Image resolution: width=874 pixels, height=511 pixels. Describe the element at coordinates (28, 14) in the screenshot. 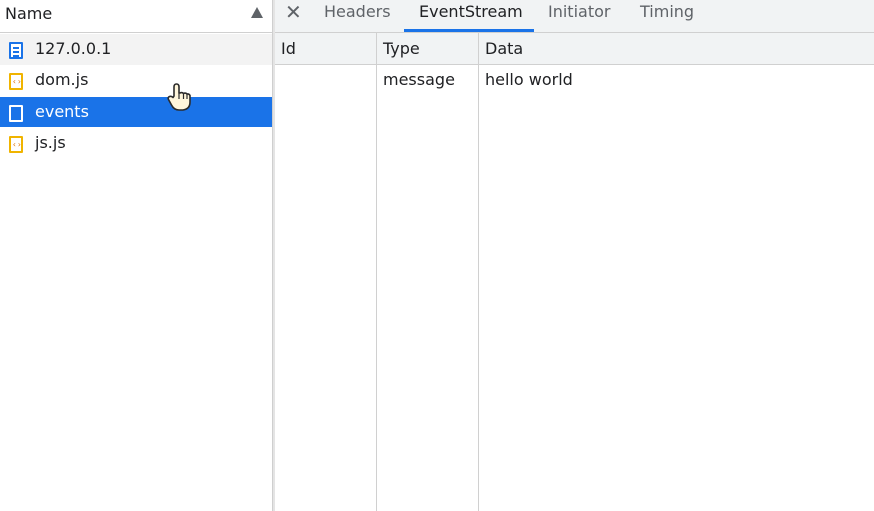

I see `name-column-header: Name` at that location.